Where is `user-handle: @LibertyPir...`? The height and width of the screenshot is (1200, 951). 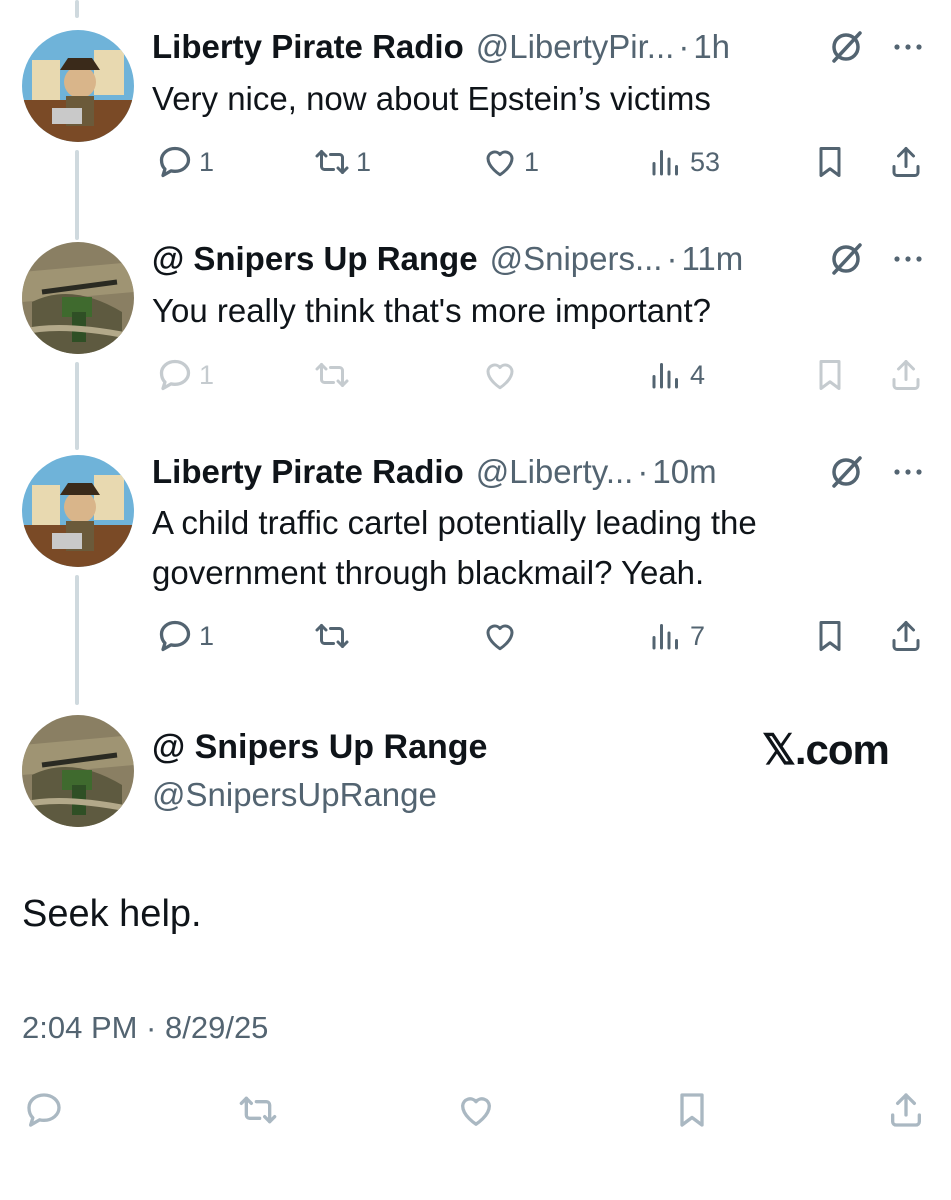 user-handle: @LibertyPir... is located at coordinates (575, 47).